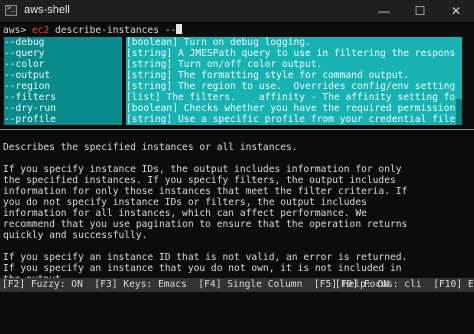 The width and height of the screenshot is (474, 334). What do you see at coordinates (237, 129) in the screenshot?
I see `pane-divider` at bounding box center [237, 129].